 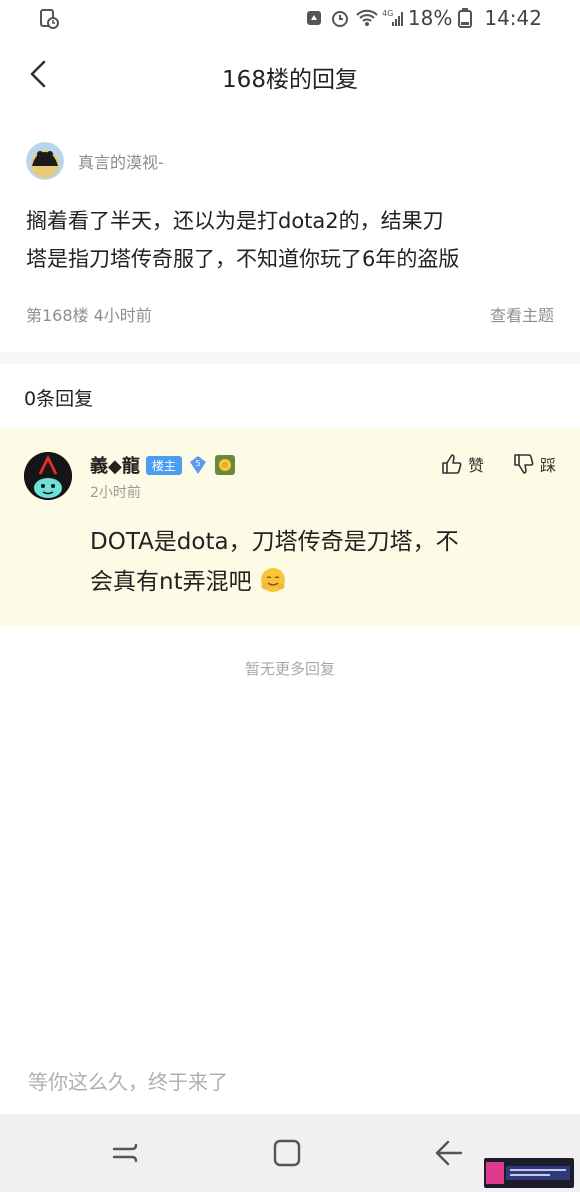 I want to click on sun-badge-icon, so click(x=225, y=465).